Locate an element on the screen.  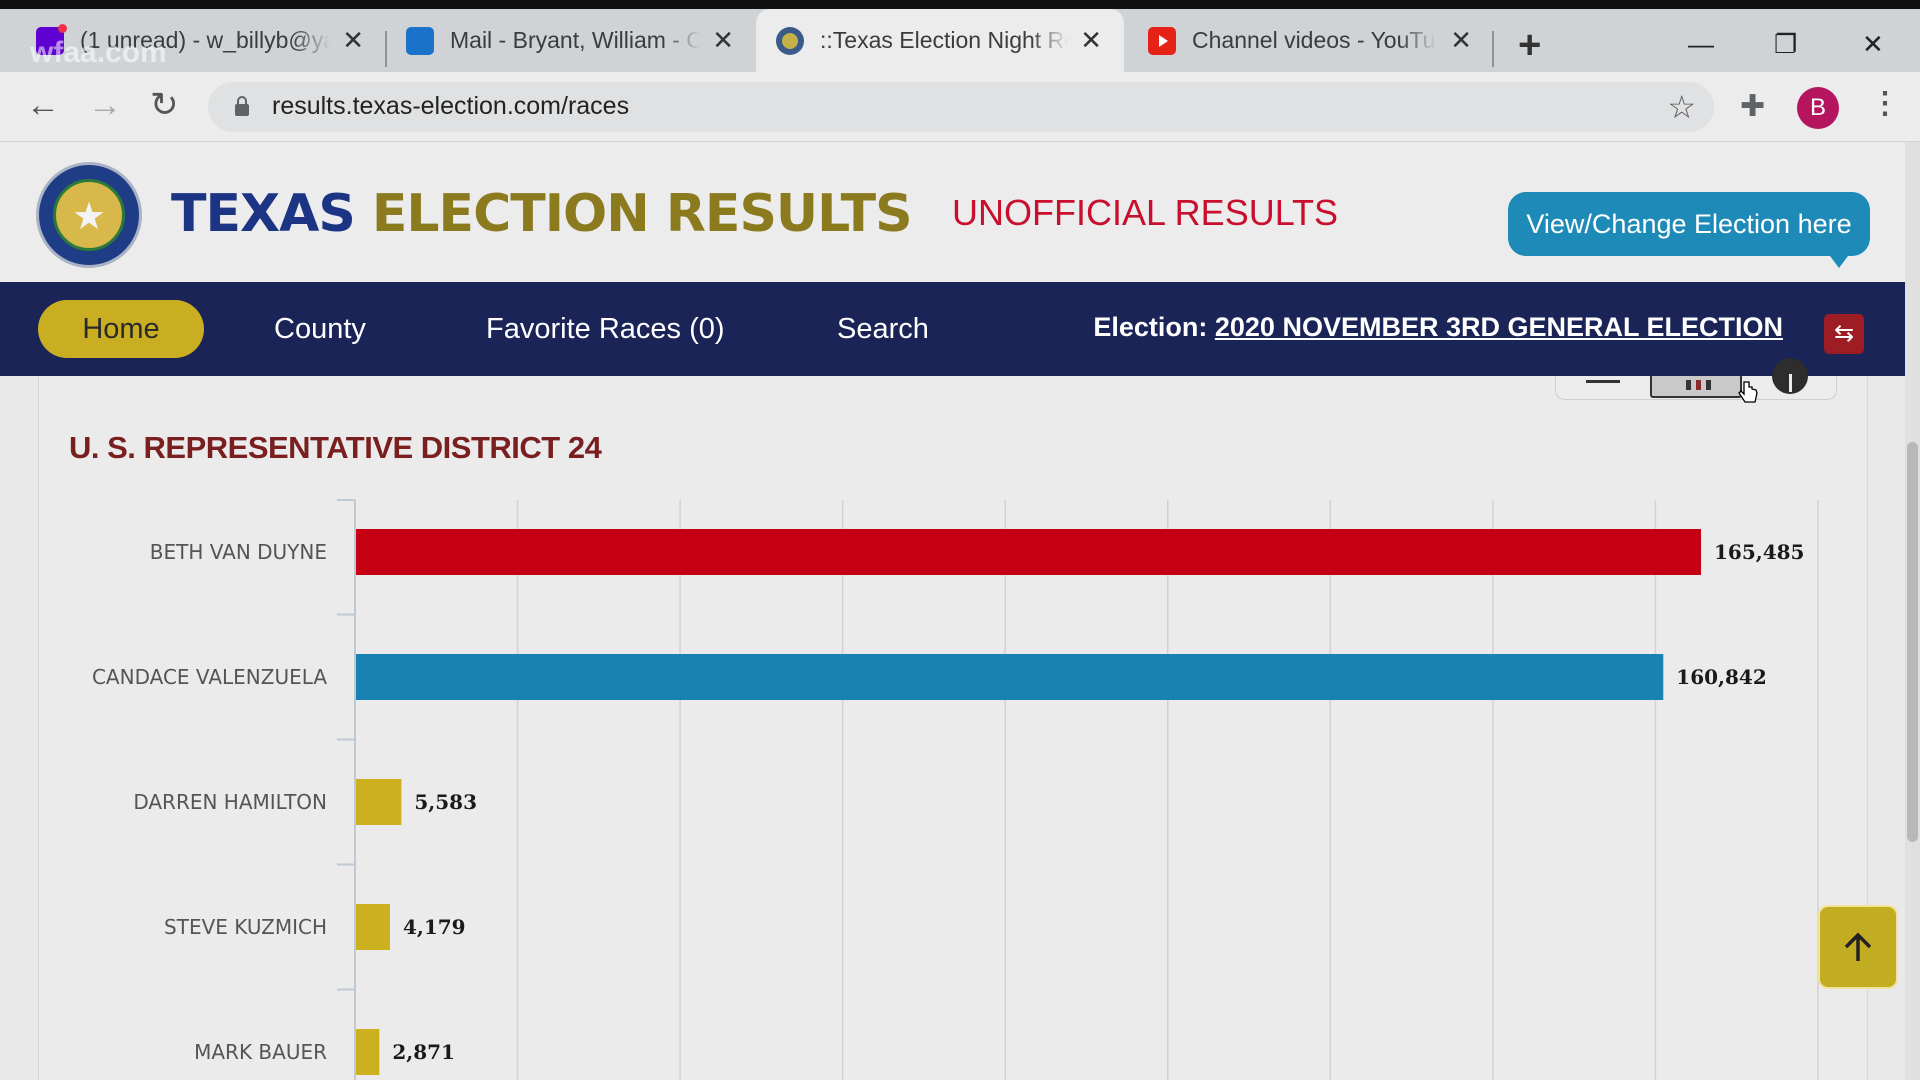
unofficial-results-label: UNOFFICIAL RESULTS is located at coordinates (1145, 212).